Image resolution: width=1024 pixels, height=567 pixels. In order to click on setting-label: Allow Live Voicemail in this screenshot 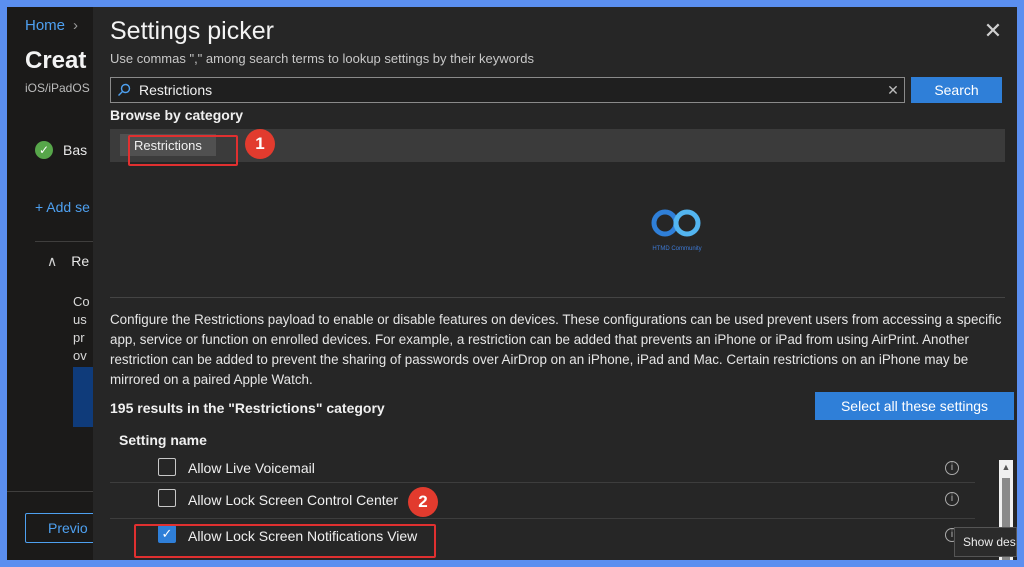, I will do `click(251, 468)`.